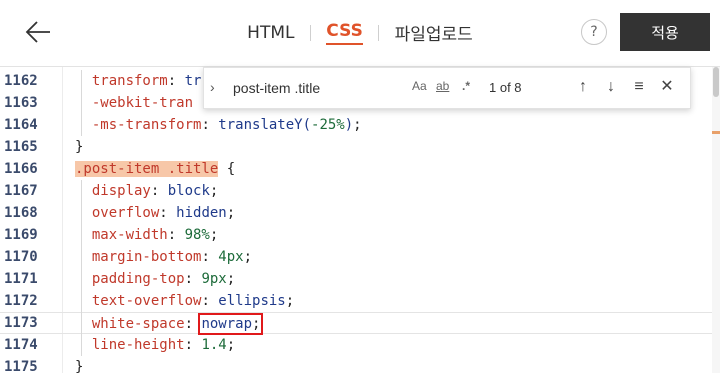  Describe the element at coordinates (197, 235) in the screenshot. I see `css-value: 98%` at that location.